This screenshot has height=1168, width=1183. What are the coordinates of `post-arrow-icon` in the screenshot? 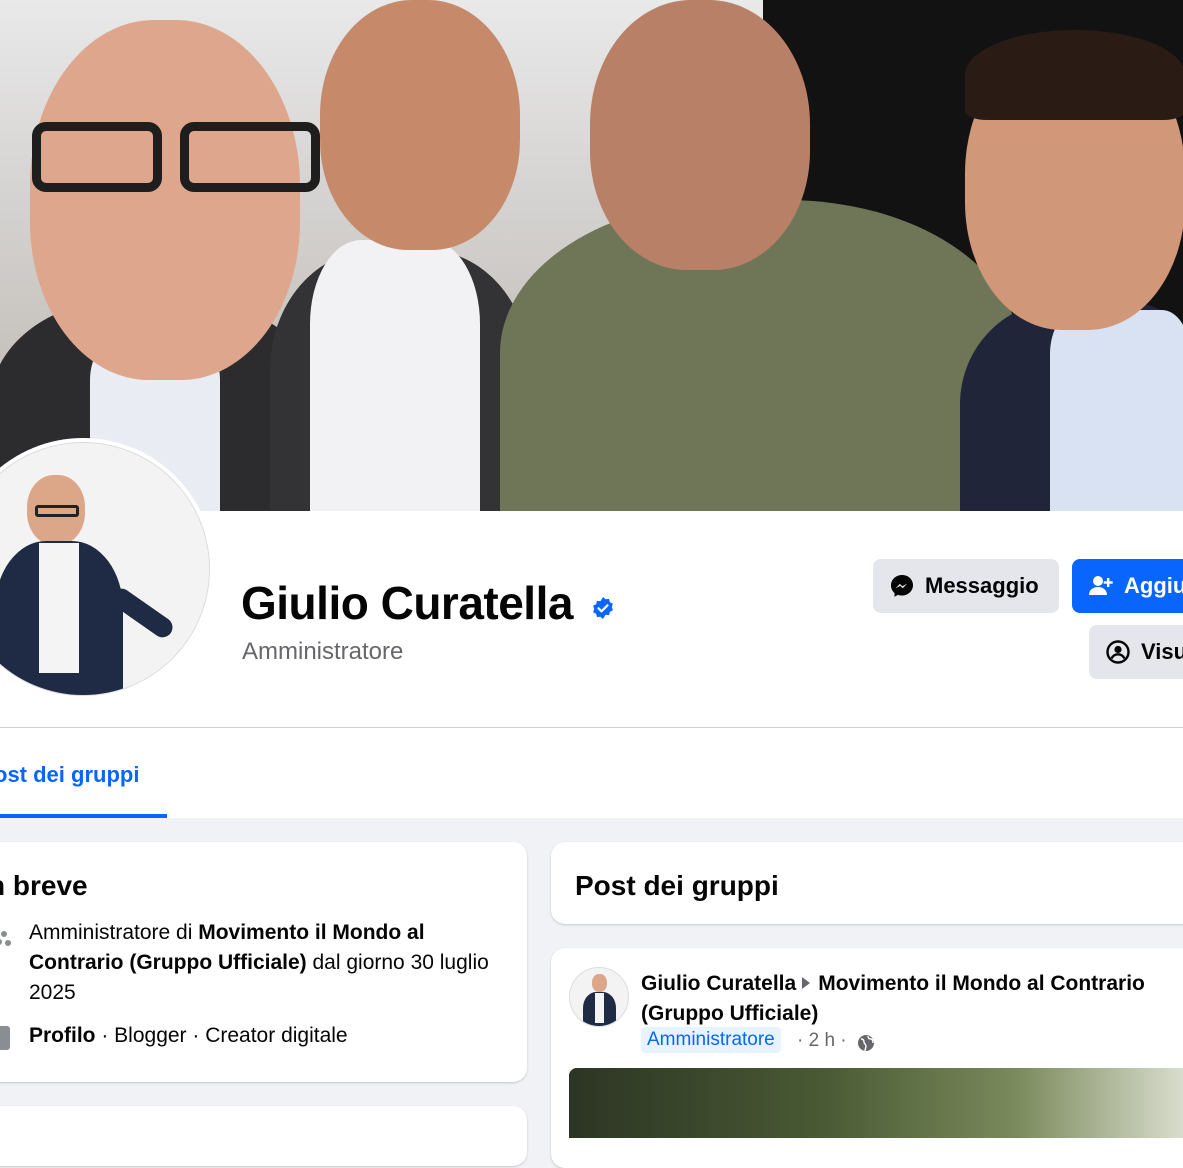 It's located at (806, 983).